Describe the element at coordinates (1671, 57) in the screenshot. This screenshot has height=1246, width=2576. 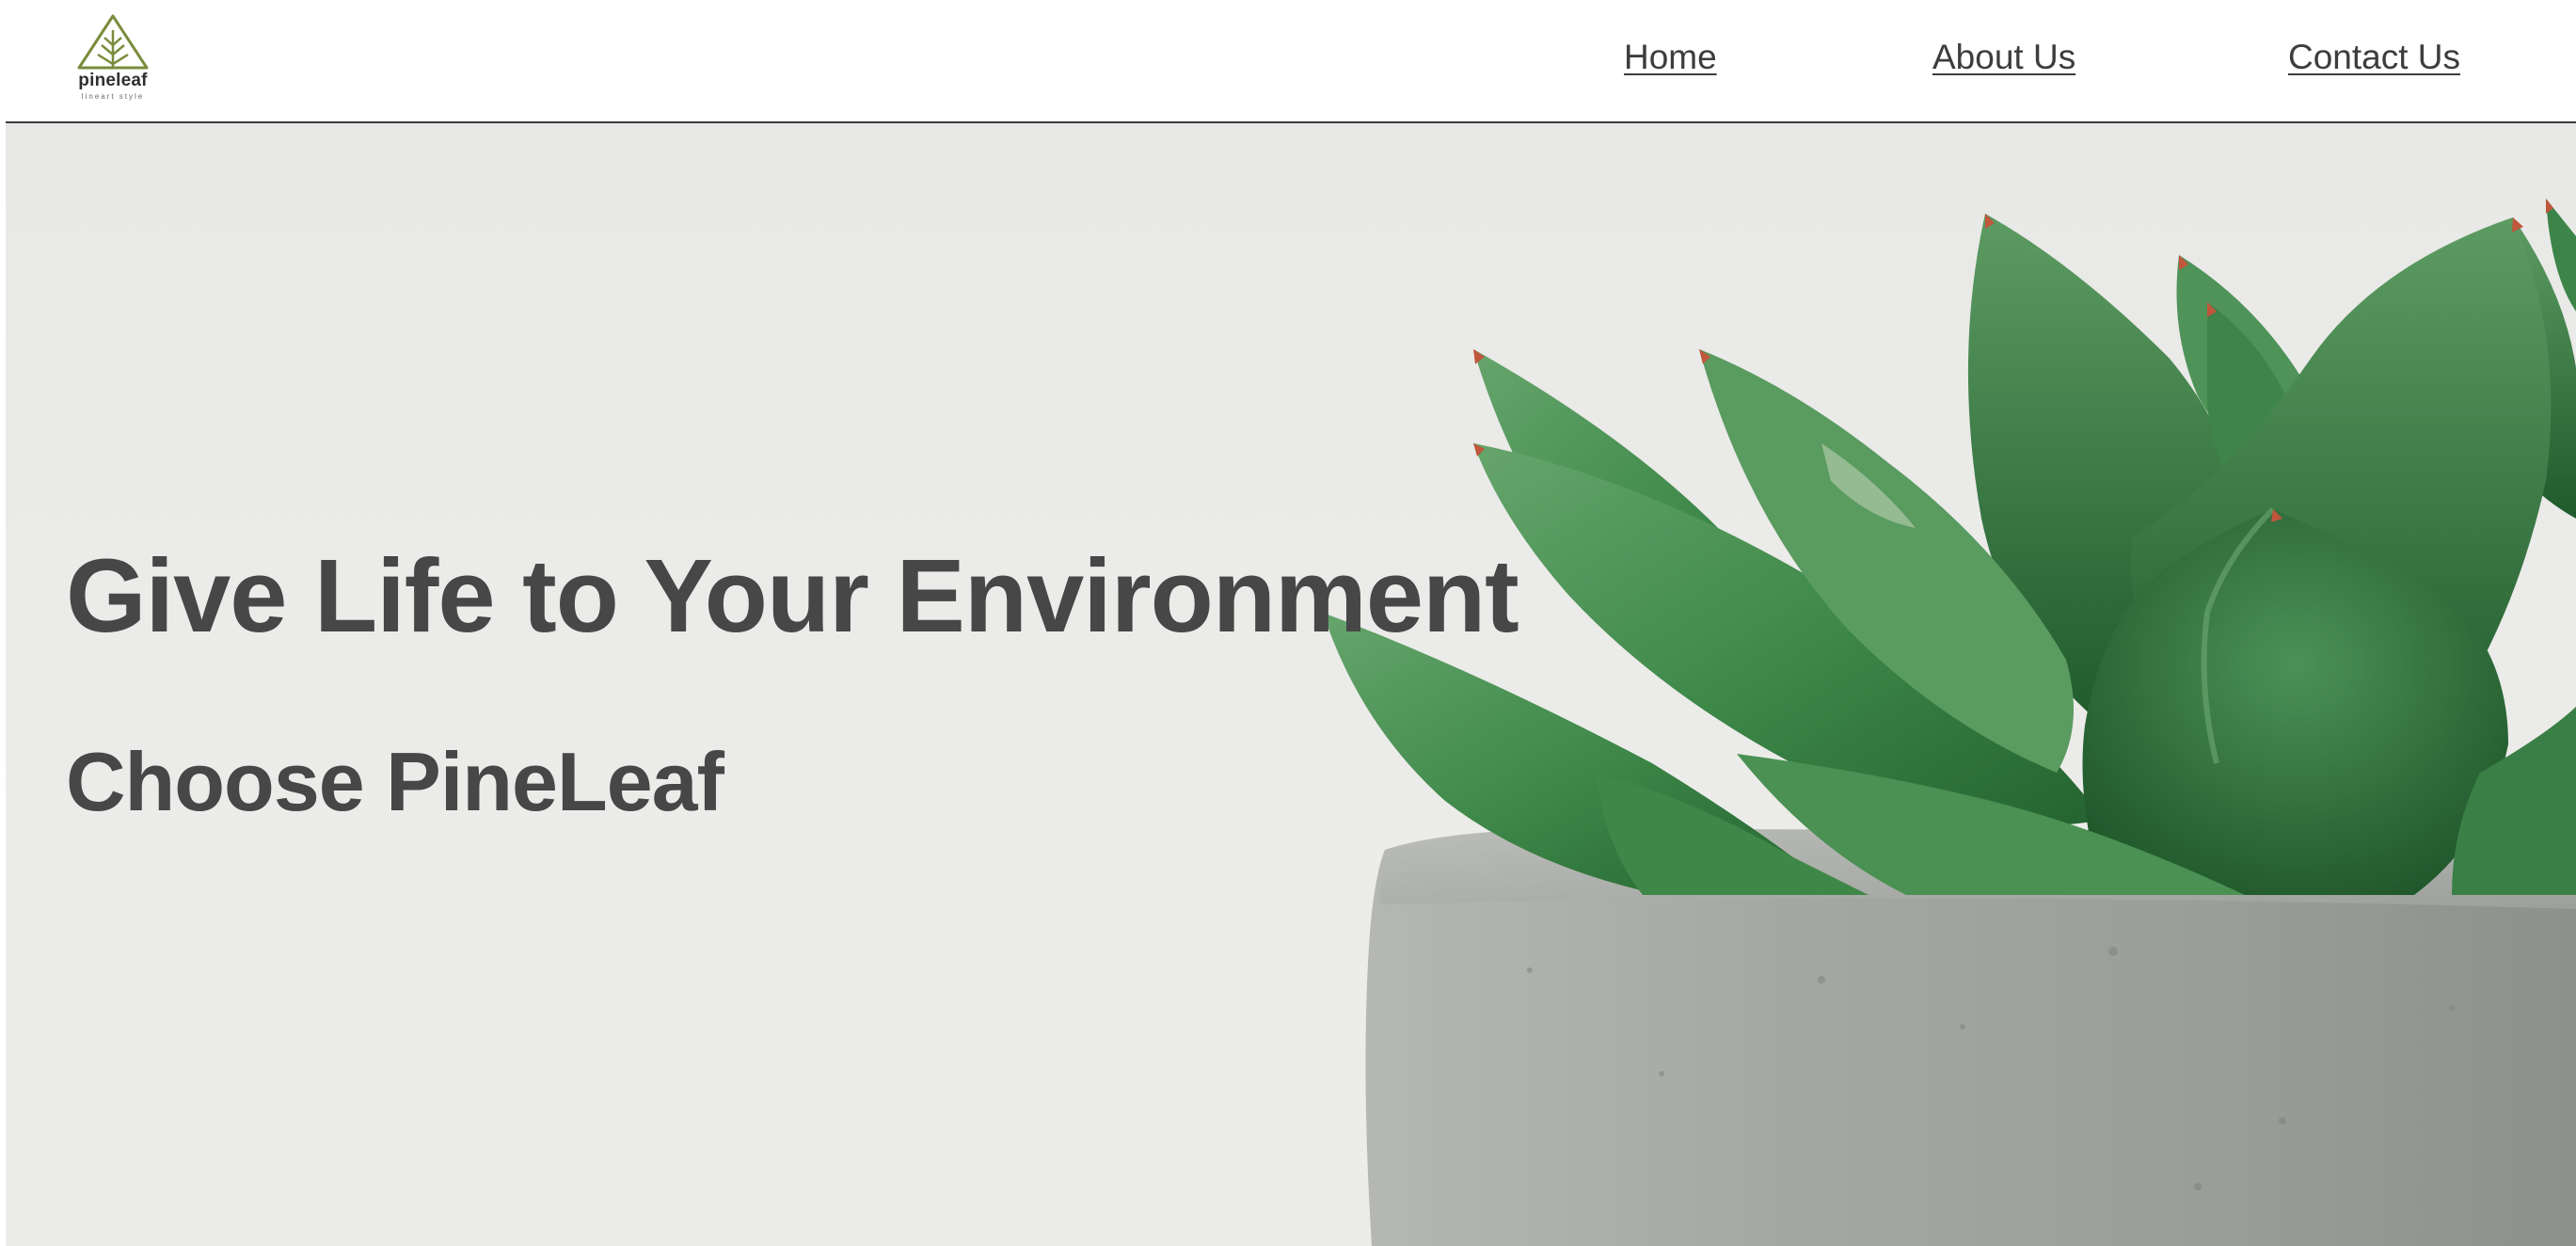
I see `nav-link-home: Home` at that location.